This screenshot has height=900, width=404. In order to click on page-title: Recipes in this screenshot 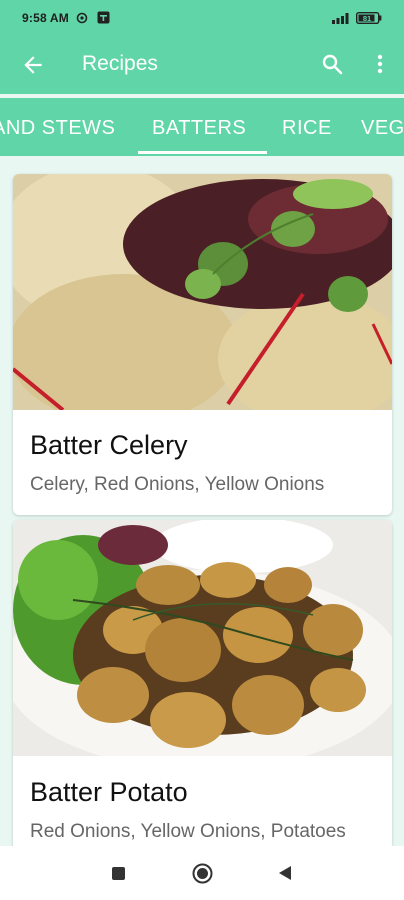, I will do `click(120, 63)`.